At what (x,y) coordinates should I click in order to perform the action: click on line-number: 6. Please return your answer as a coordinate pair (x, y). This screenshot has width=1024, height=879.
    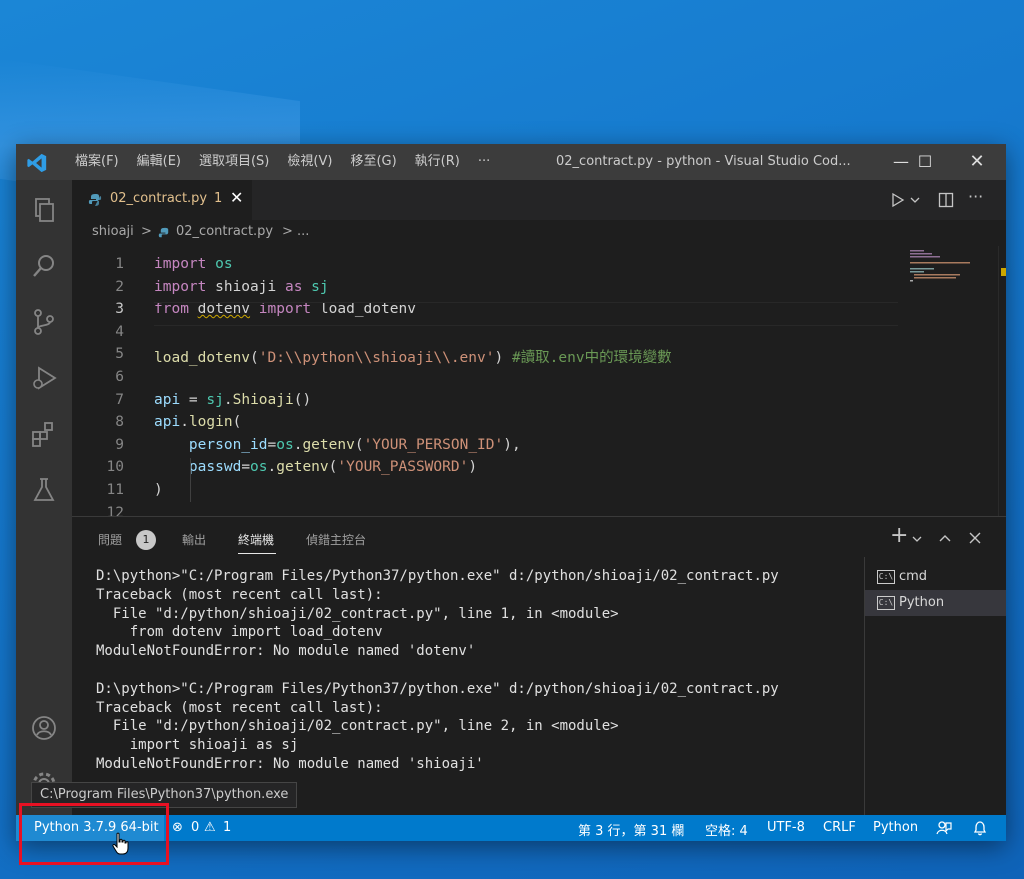
    Looking at the image, I should click on (119, 377).